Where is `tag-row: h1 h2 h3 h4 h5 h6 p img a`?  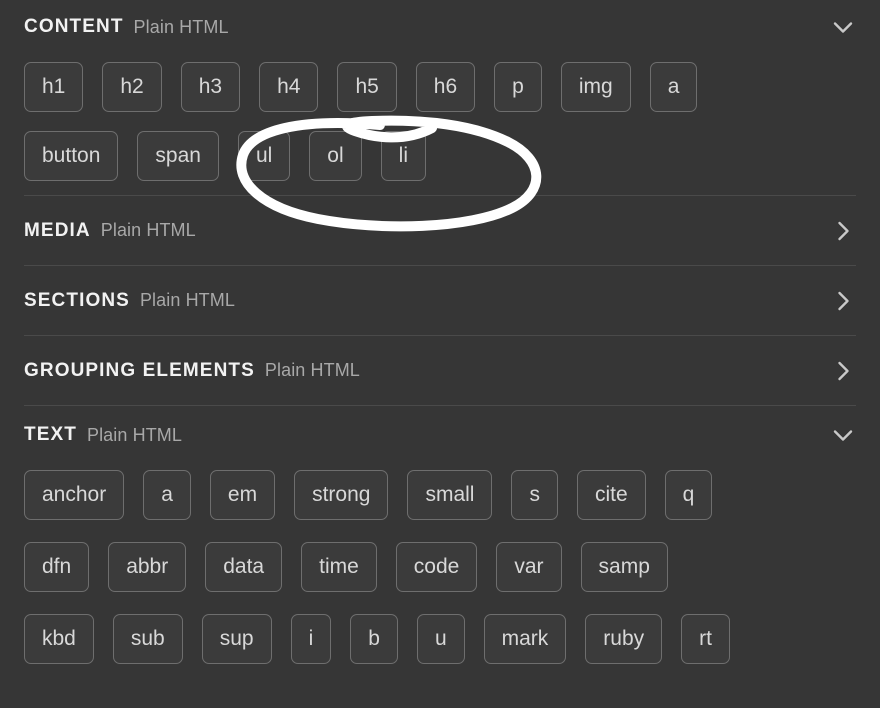 tag-row: h1 h2 h3 h4 h5 h6 p img a is located at coordinates (440, 87).